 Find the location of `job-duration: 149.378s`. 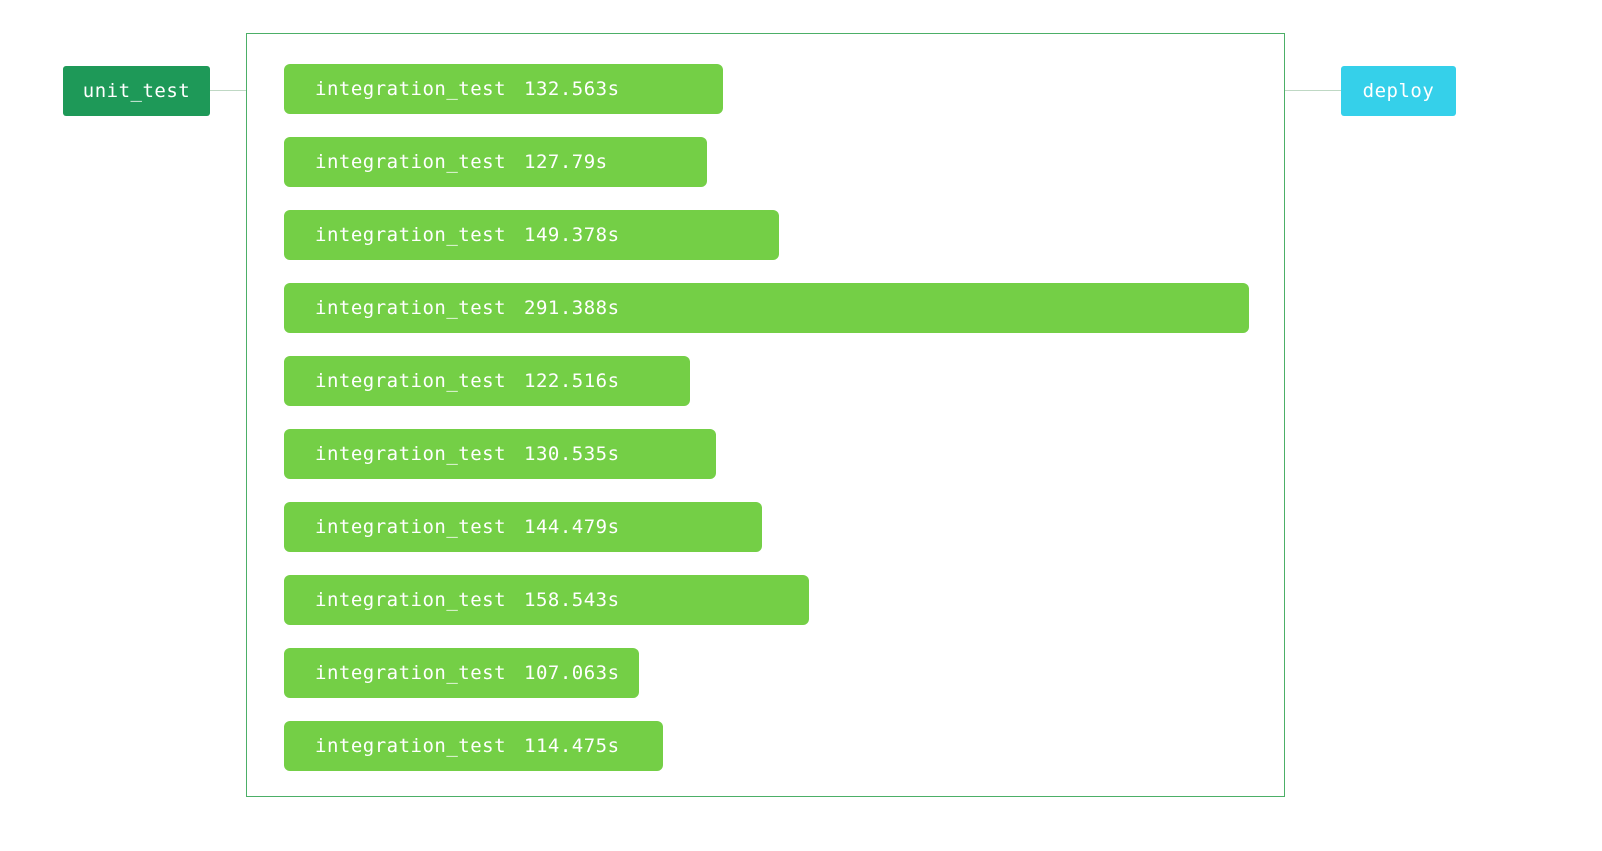

job-duration: 149.378s is located at coordinates (572, 235).